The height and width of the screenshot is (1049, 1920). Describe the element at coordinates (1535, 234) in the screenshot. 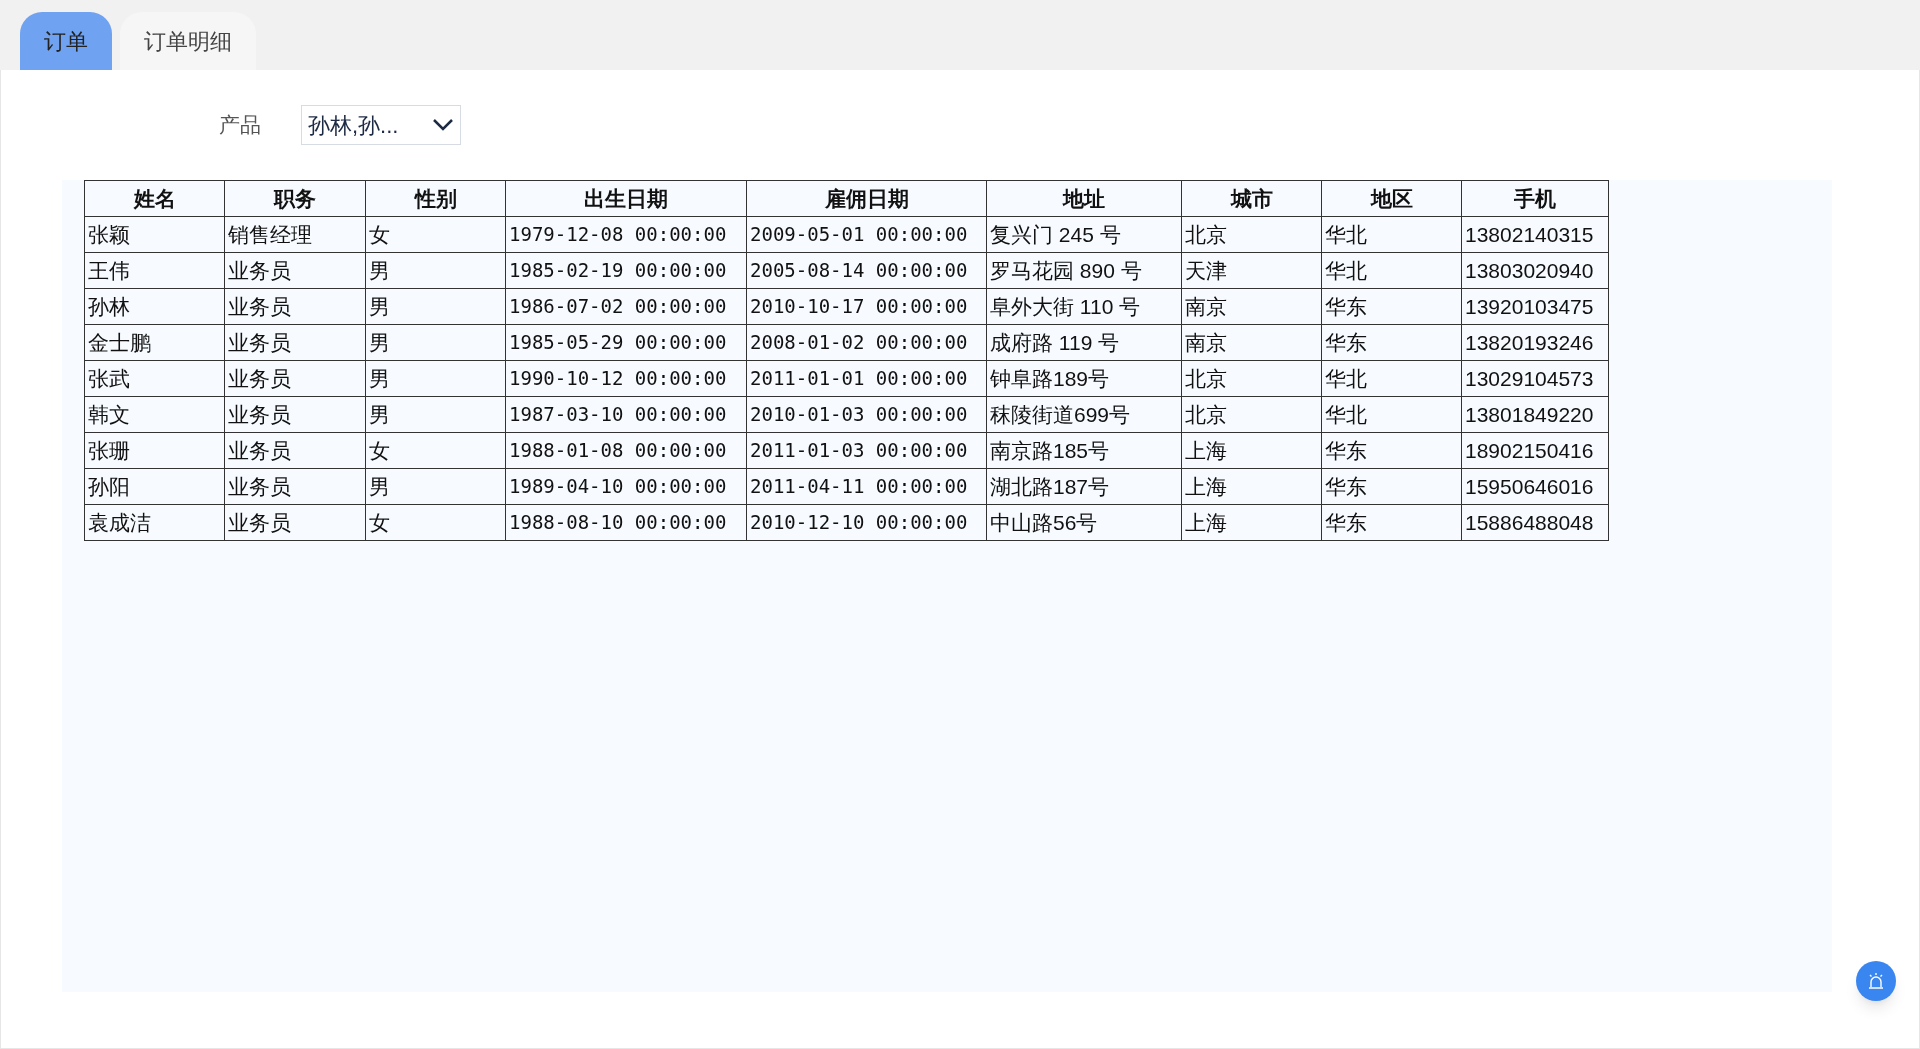

I see `table-cell: 13802140315` at that location.